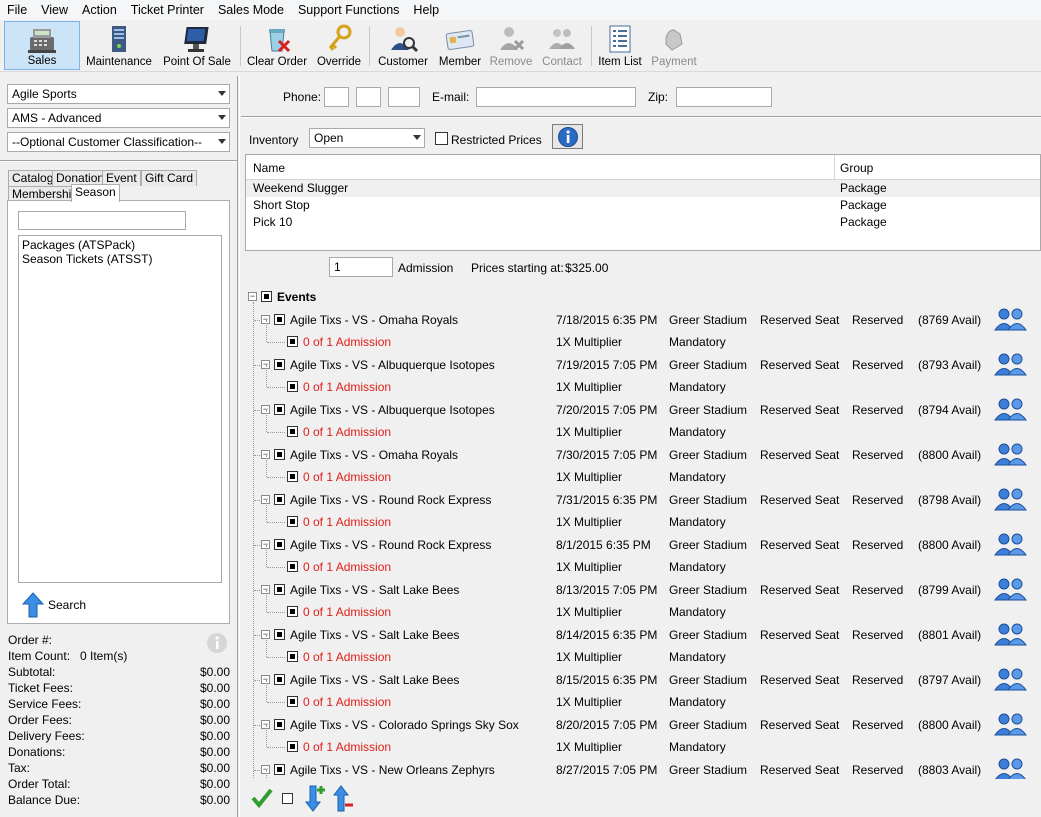 The image size is (1041, 817). What do you see at coordinates (314, 798) in the screenshot?
I see `expand-all-icon` at bounding box center [314, 798].